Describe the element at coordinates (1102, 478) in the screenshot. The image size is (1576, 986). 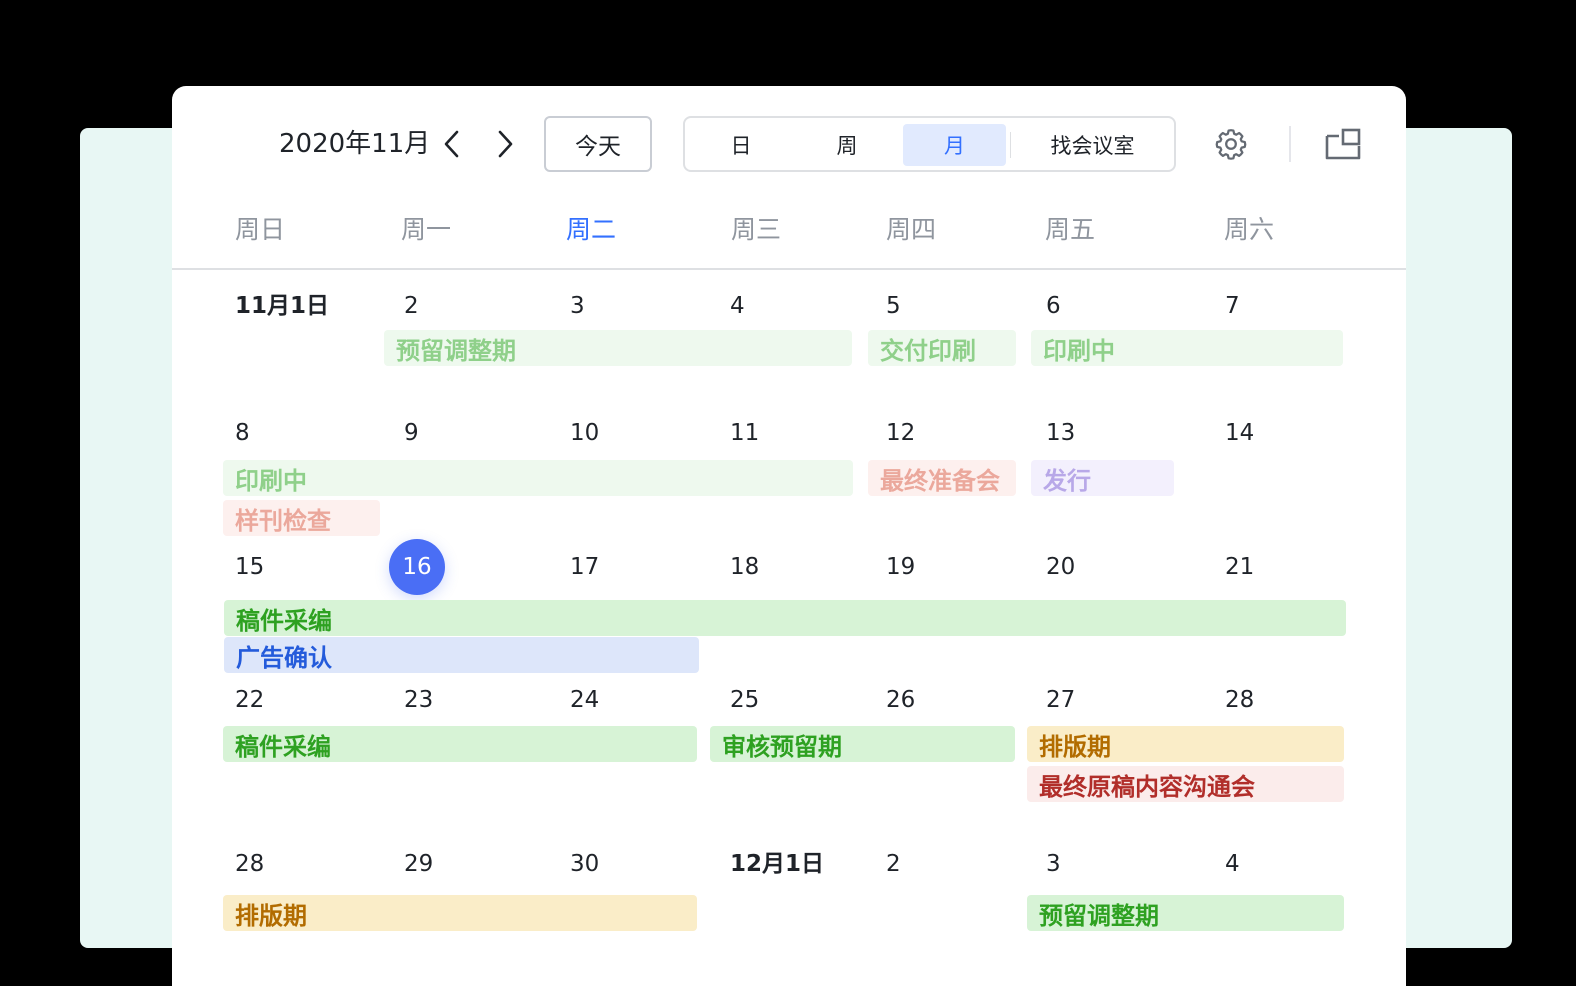
I see `event-bar: 发行` at that location.